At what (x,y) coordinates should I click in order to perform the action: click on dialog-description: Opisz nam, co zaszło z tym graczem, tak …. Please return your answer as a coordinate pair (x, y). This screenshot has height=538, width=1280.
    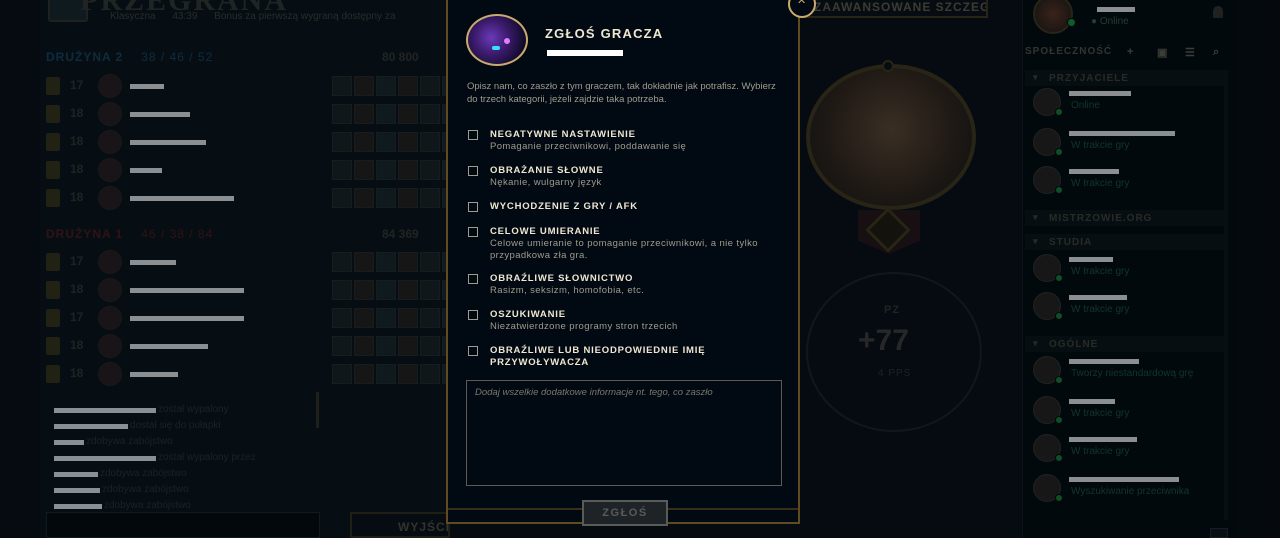
    Looking at the image, I should click on (621, 93).